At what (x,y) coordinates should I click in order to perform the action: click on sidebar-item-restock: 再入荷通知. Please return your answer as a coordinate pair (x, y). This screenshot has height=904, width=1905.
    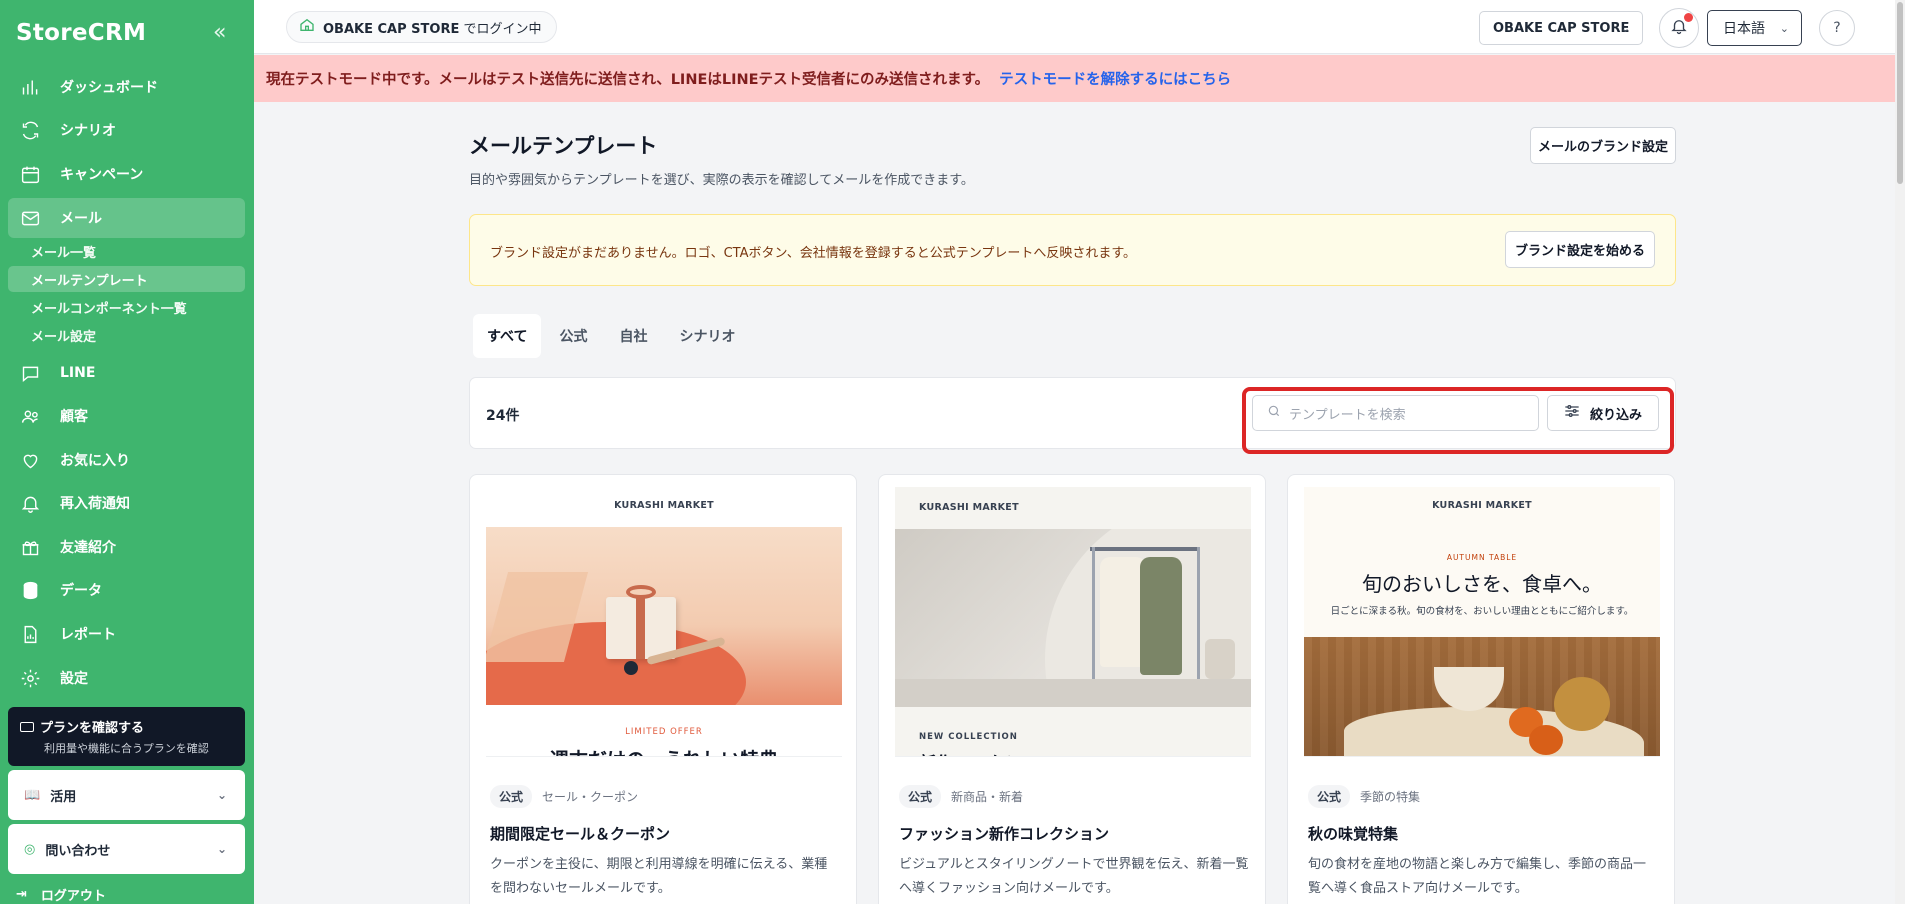
    Looking at the image, I should click on (126, 503).